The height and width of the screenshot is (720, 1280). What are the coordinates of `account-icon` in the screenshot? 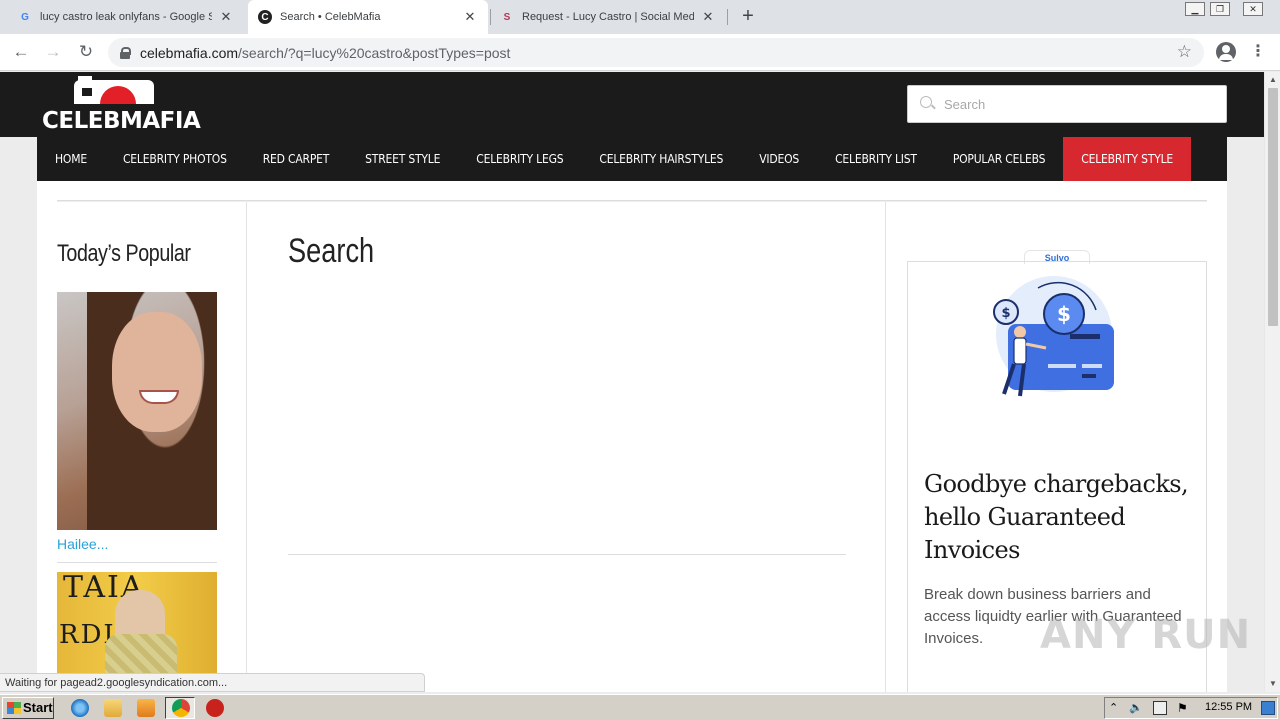 It's located at (1226, 52).